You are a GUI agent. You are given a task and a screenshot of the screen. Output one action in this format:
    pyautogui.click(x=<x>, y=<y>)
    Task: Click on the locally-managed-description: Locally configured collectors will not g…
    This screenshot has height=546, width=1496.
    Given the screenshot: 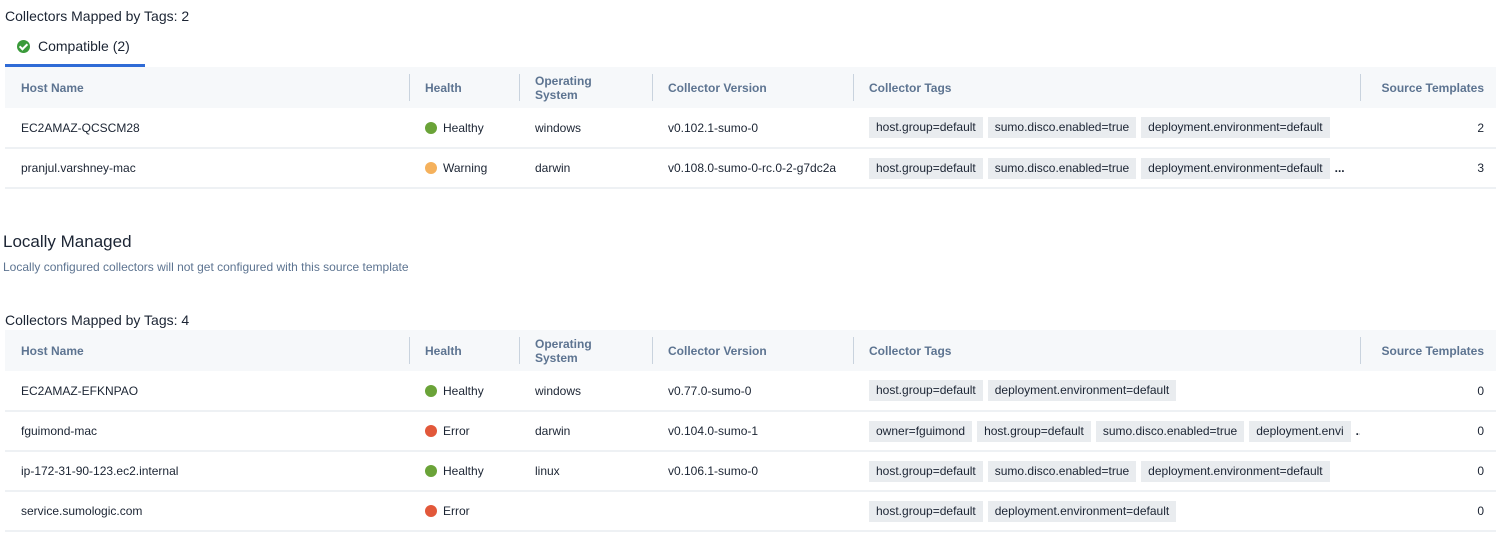 What is the action you would take?
    pyautogui.click(x=206, y=267)
    